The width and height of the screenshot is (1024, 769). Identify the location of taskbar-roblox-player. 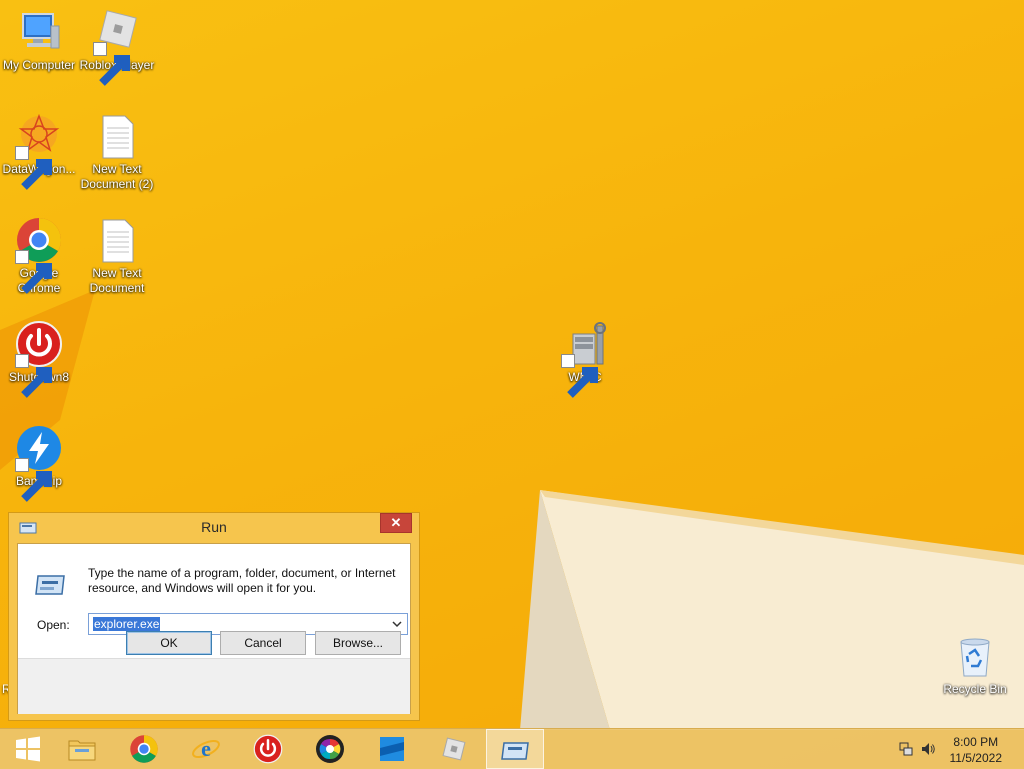
(454, 749).